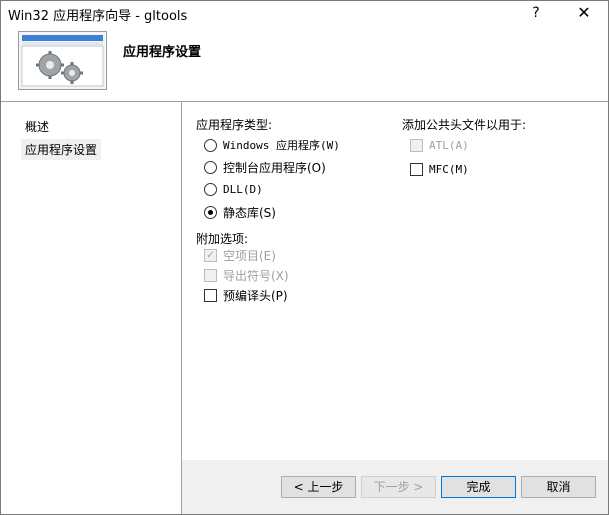  Describe the element at coordinates (210, 212) in the screenshot. I see `radio-button-selected` at that location.